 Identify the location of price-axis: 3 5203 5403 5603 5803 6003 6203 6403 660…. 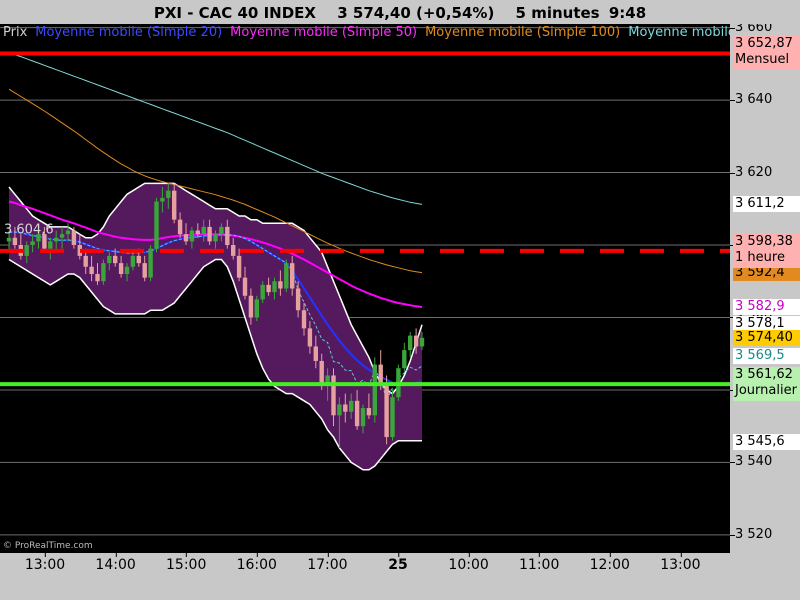
(765, 288).